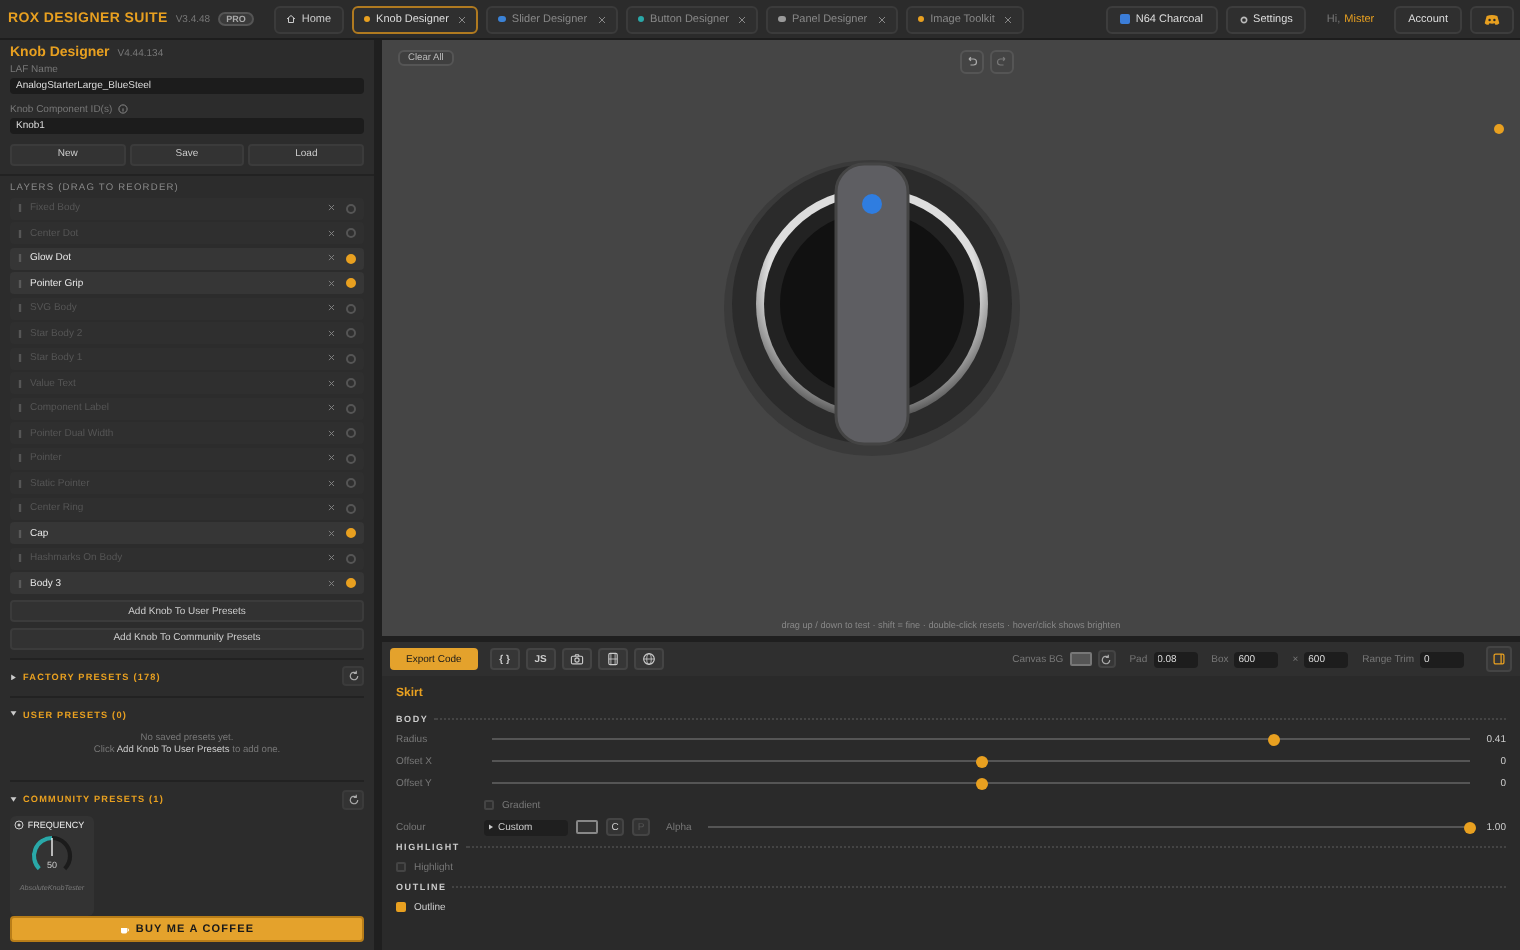 This screenshot has width=1520, height=950. I want to click on info-icon, so click(123, 109).